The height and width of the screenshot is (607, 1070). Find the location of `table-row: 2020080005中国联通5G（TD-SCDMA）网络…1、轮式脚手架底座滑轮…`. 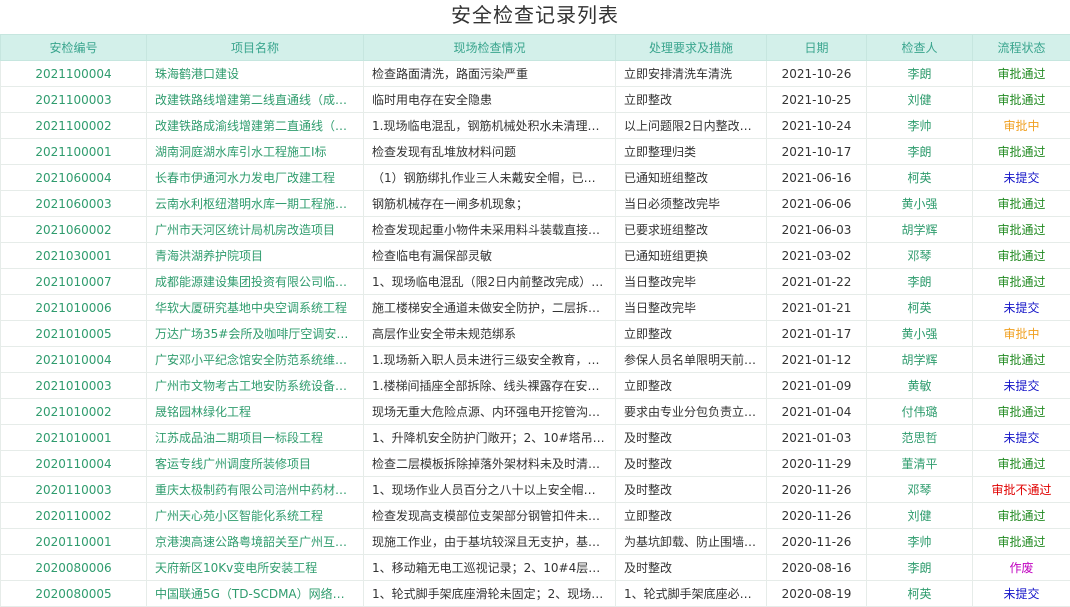

table-row: 2020080005中国联通5G（TD-SCDMA）网络…1、轮式脚手架底座滑轮… is located at coordinates (535, 594).